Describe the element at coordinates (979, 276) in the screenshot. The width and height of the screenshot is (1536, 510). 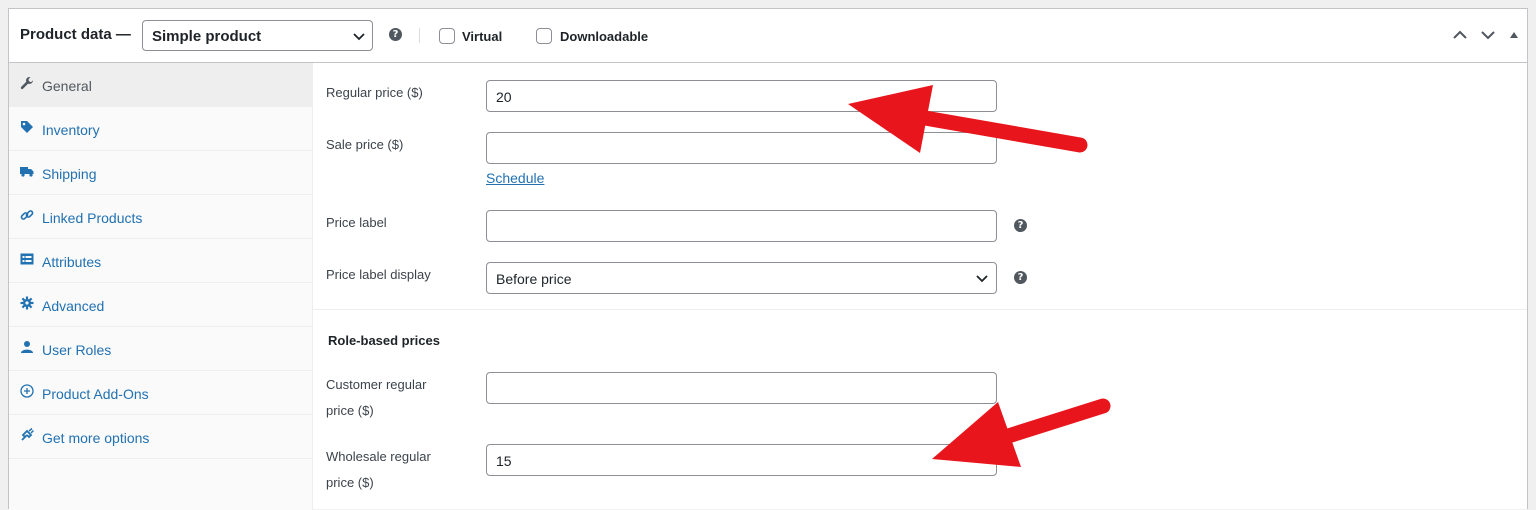
I see `annotation-arrows` at that location.